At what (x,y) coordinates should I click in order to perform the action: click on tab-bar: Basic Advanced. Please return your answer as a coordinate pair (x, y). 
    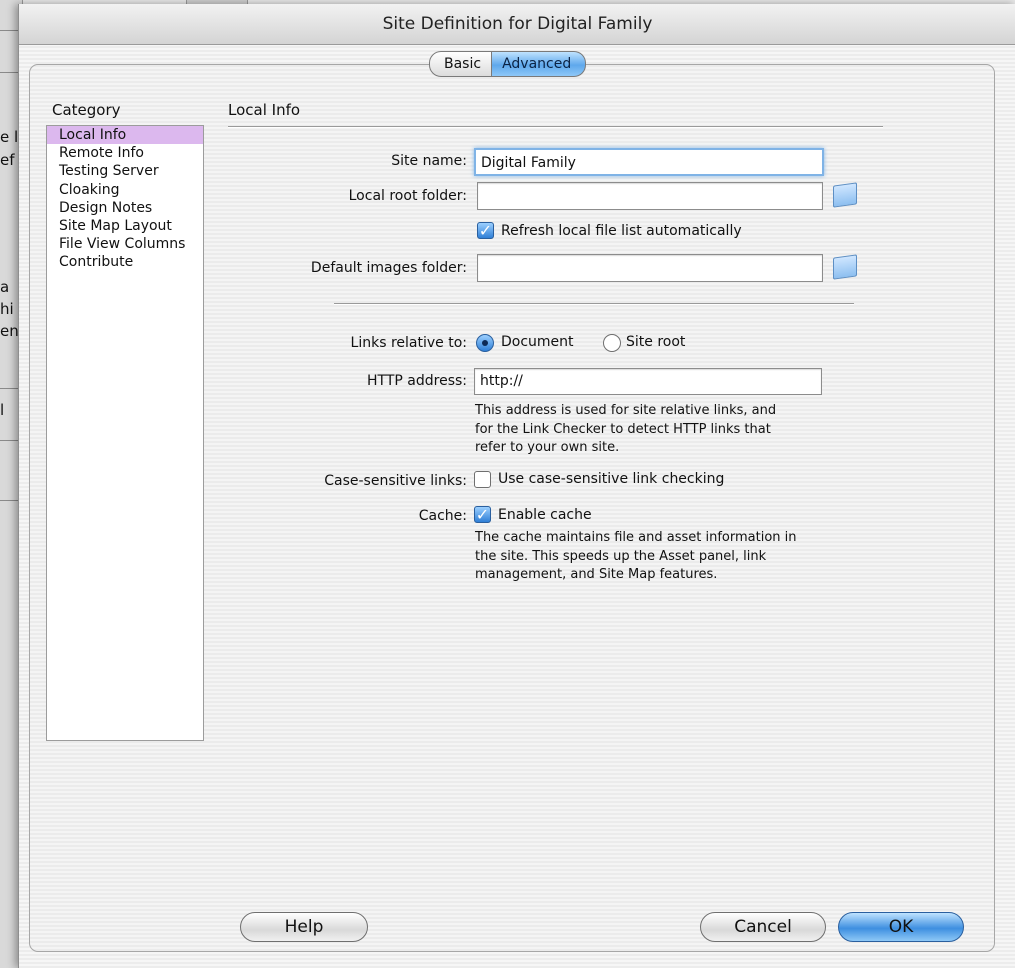
    Looking at the image, I should click on (508, 64).